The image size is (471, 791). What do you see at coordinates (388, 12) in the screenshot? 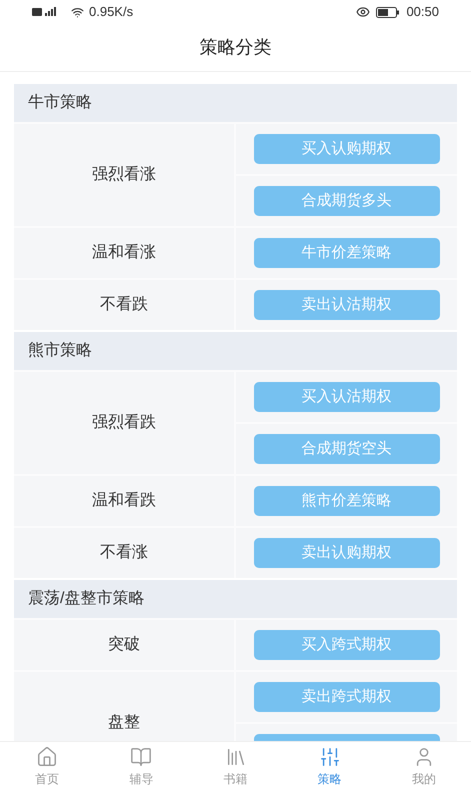
I see `battery-icon` at bounding box center [388, 12].